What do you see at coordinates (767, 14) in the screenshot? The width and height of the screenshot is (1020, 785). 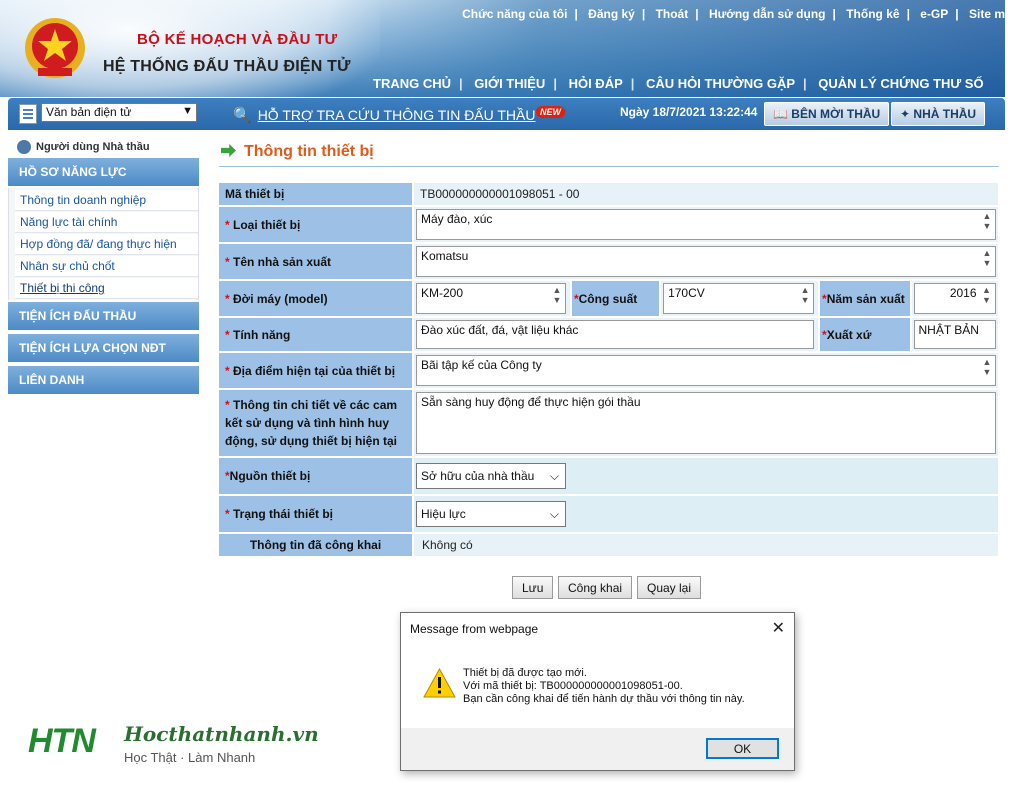 I see `top-link-user-guide: Hướng dẫn sử dụng` at bounding box center [767, 14].